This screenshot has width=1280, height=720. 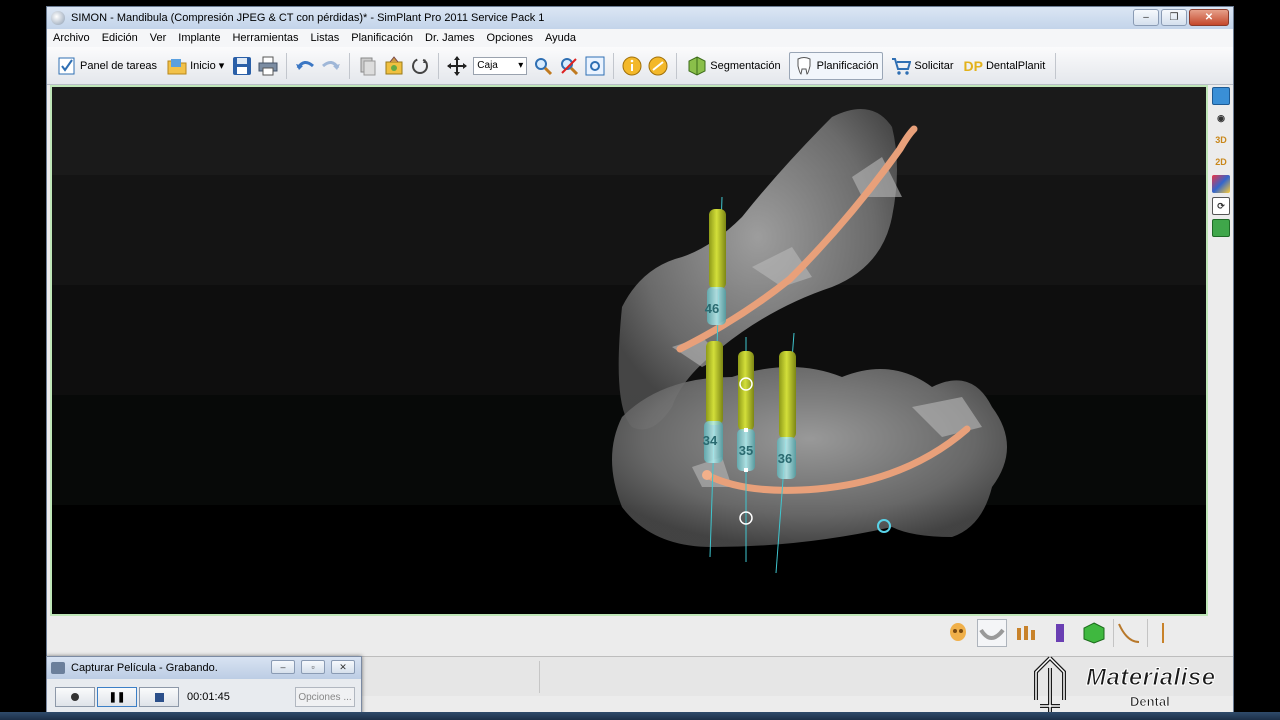 What do you see at coordinates (785, 458) in the screenshot?
I see `implant-label-36: 36` at bounding box center [785, 458].